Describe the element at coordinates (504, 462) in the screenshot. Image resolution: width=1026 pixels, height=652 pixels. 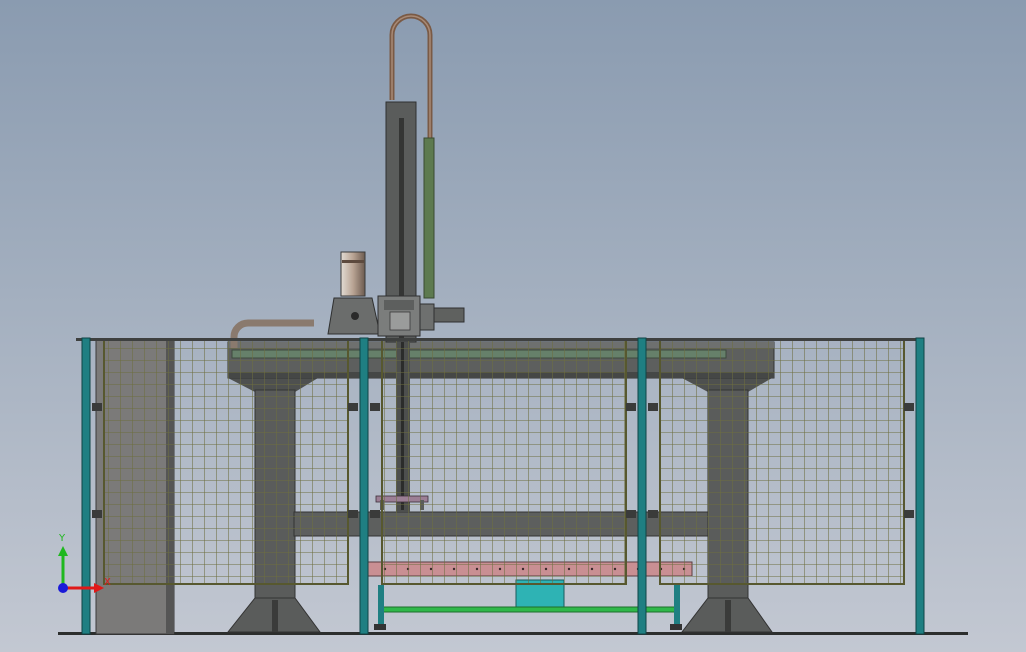
I see `fence-mesh-center` at that location.